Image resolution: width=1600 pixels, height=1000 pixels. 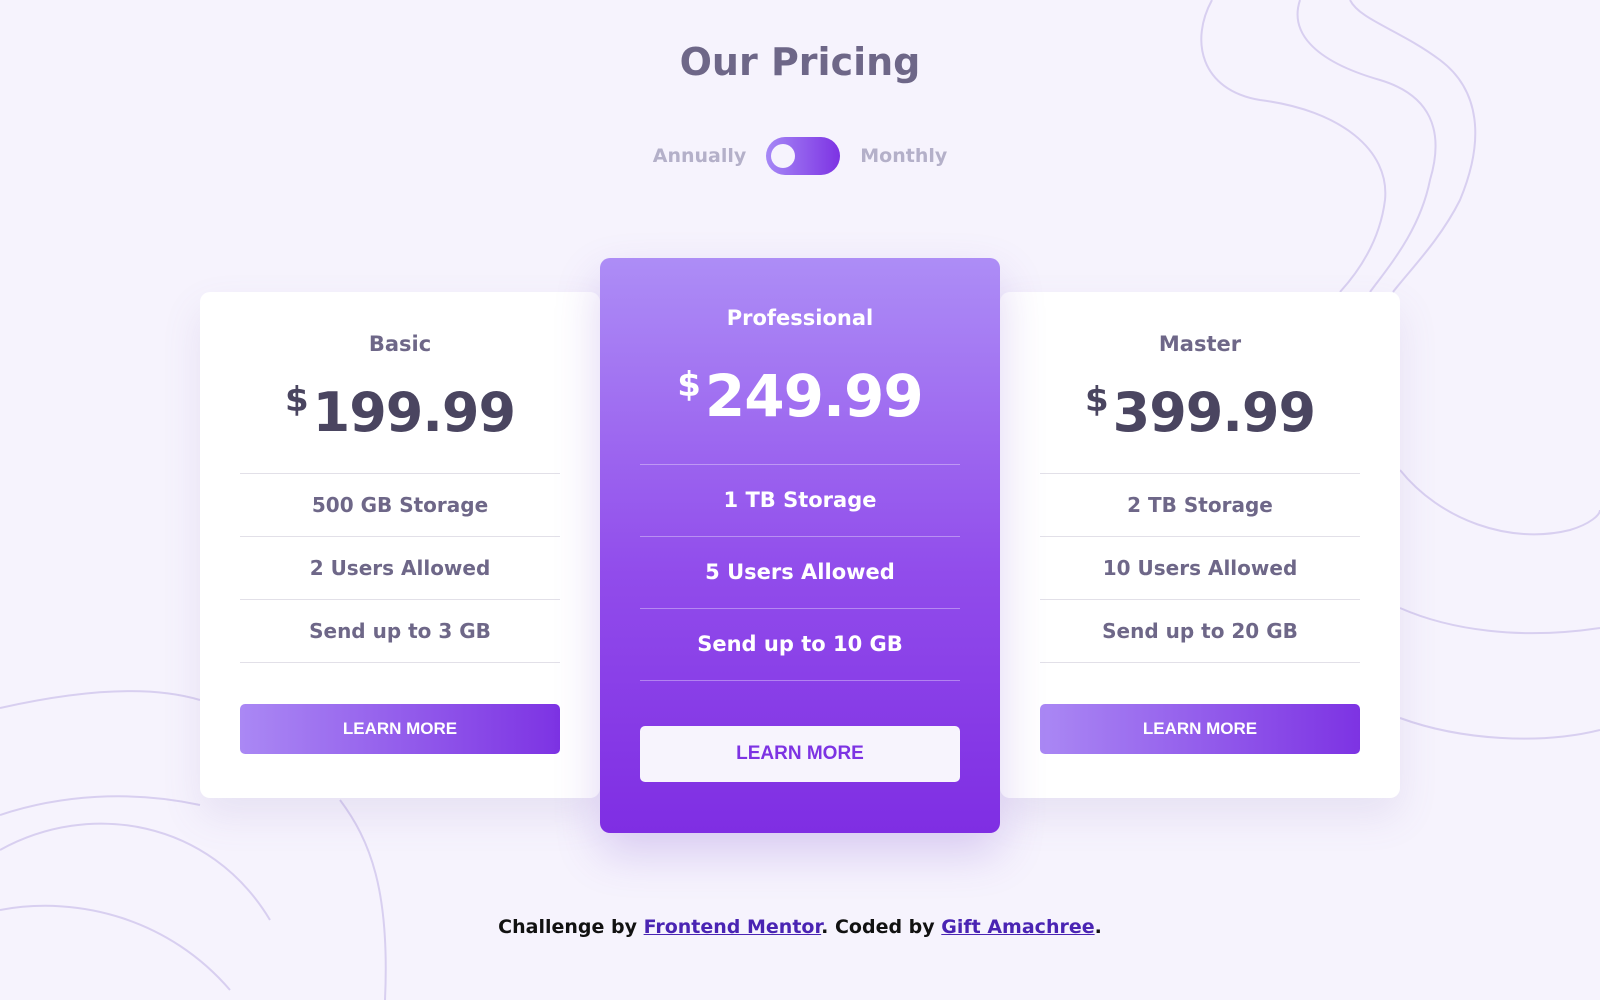 I want to click on feature-send: Send up to 10 GB, so click(x=800, y=644).